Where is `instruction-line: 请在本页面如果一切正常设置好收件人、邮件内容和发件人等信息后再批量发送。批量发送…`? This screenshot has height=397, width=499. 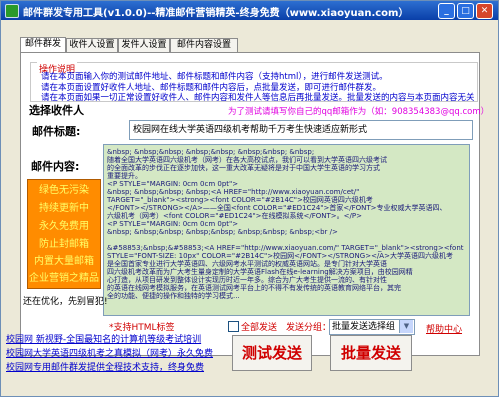
instruction-line: 请在本页面如果一切正常设置好收件人、邮件内容和发件人等信息后再批量发送。批量发送… is located at coordinates (258, 98).